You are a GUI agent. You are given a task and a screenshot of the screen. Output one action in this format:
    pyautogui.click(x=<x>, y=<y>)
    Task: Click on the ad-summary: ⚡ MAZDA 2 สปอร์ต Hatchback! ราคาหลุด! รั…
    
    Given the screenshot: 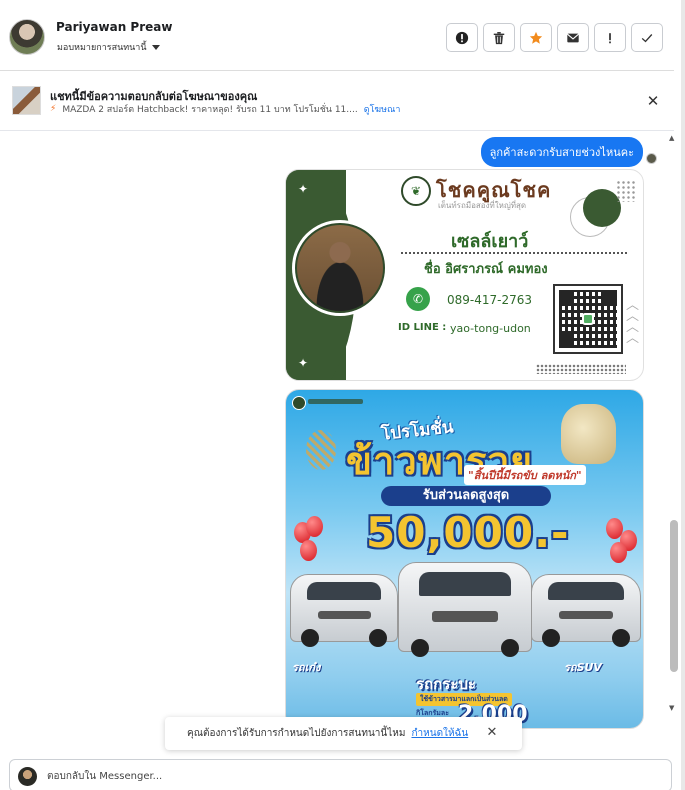 What is the action you would take?
    pyautogui.click(x=225, y=109)
    